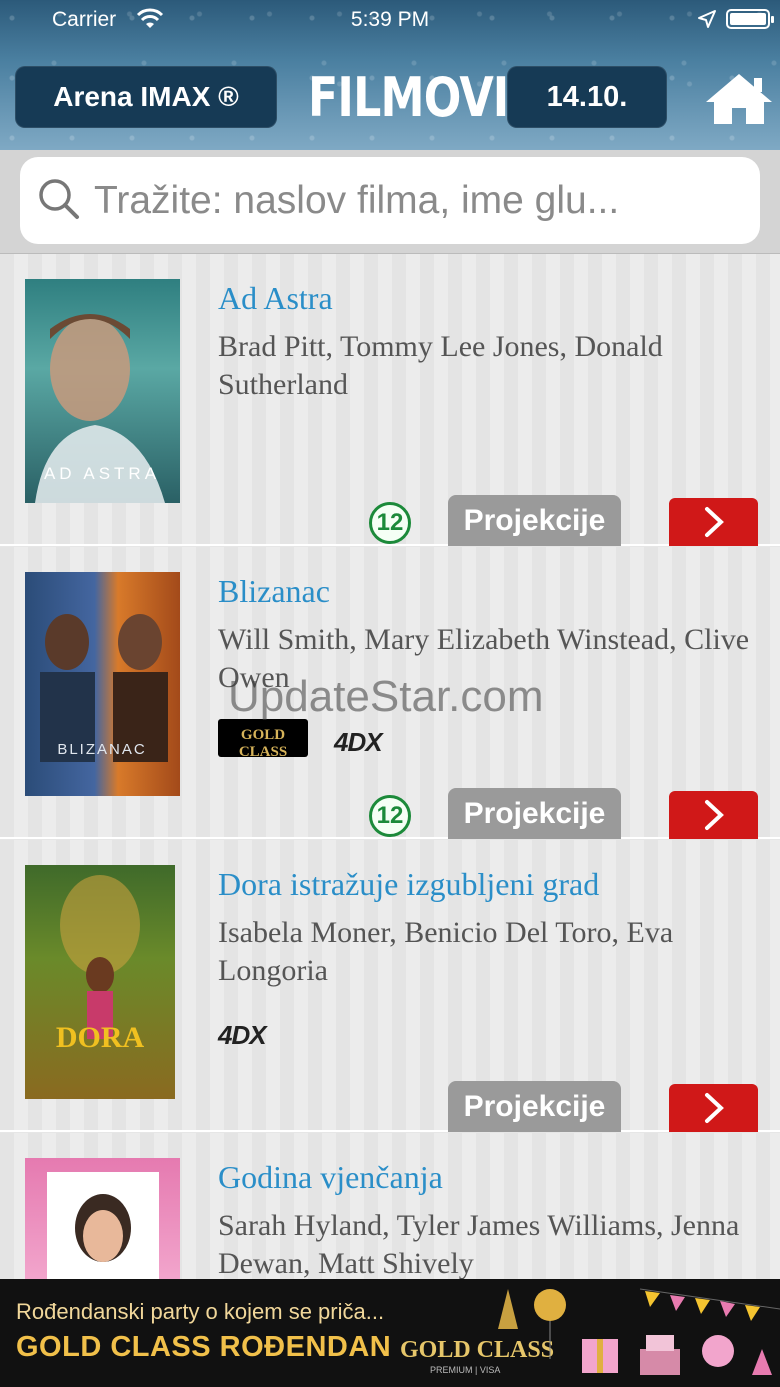  Describe the element at coordinates (408, 97) in the screenshot. I see `page-title: FILMOVI` at that location.